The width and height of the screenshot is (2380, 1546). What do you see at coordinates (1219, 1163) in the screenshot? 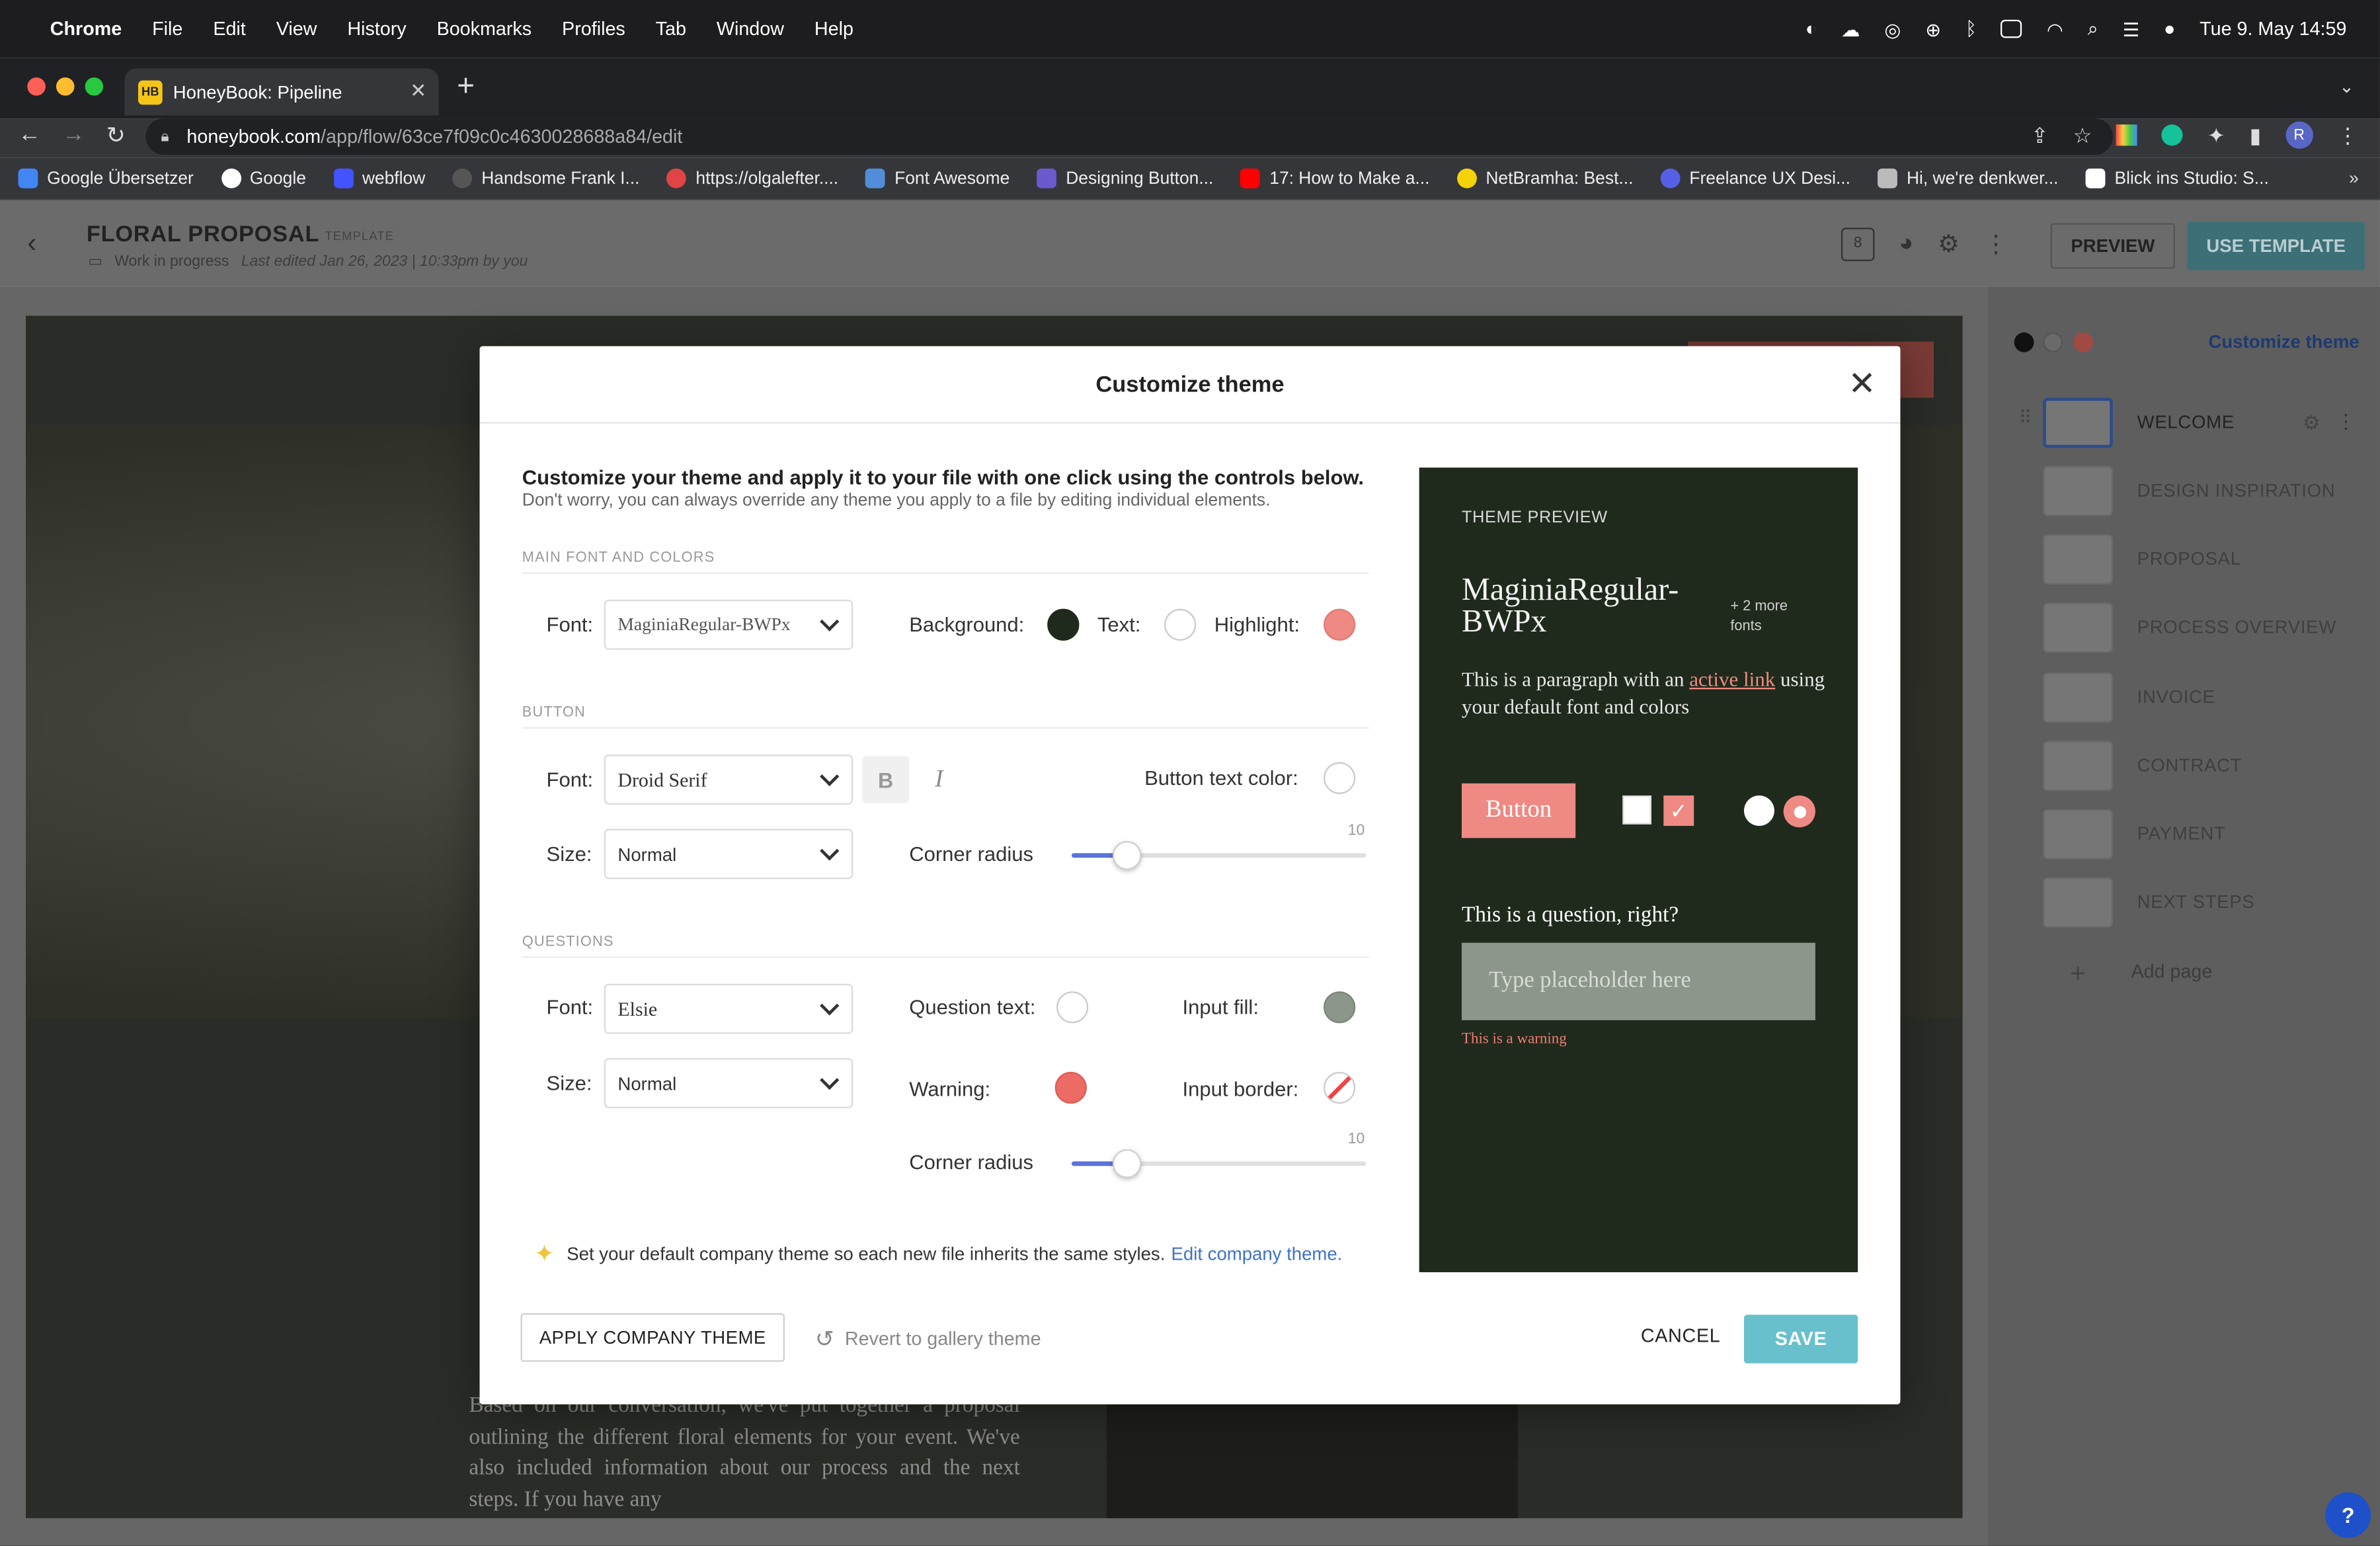
I see `question-corner-radius-slider` at bounding box center [1219, 1163].